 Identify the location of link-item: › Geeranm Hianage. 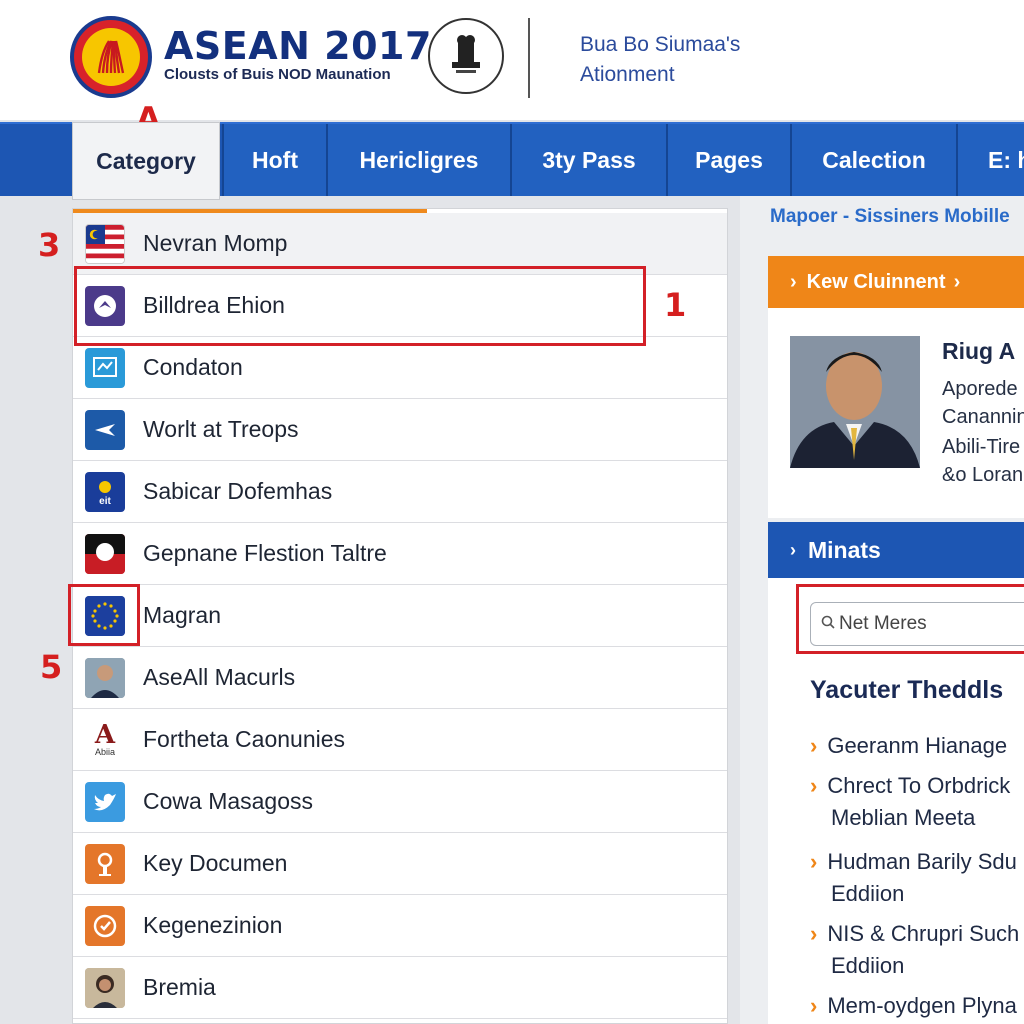
(908, 746).